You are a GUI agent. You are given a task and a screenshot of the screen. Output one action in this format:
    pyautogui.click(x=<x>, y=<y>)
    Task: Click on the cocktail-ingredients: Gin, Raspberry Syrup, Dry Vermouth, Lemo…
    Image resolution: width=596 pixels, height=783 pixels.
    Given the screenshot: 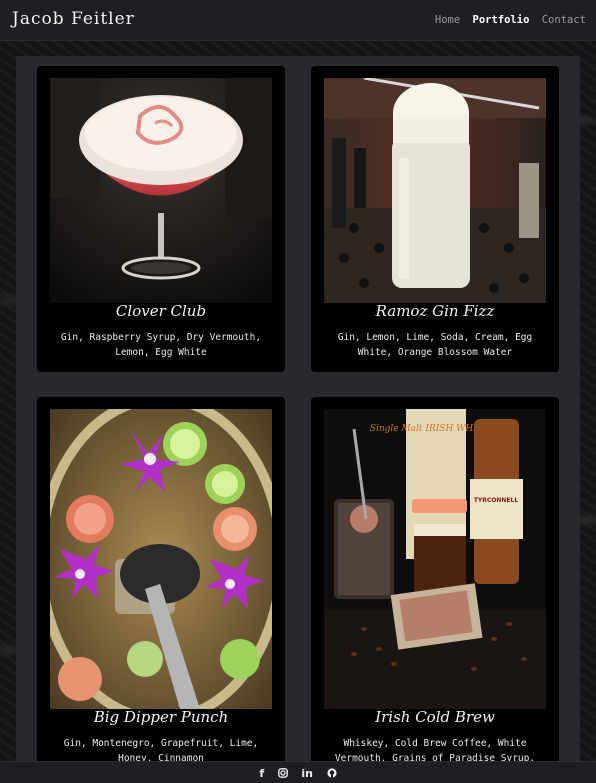 What is the action you would take?
    pyautogui.click(x=161, y=345)
    